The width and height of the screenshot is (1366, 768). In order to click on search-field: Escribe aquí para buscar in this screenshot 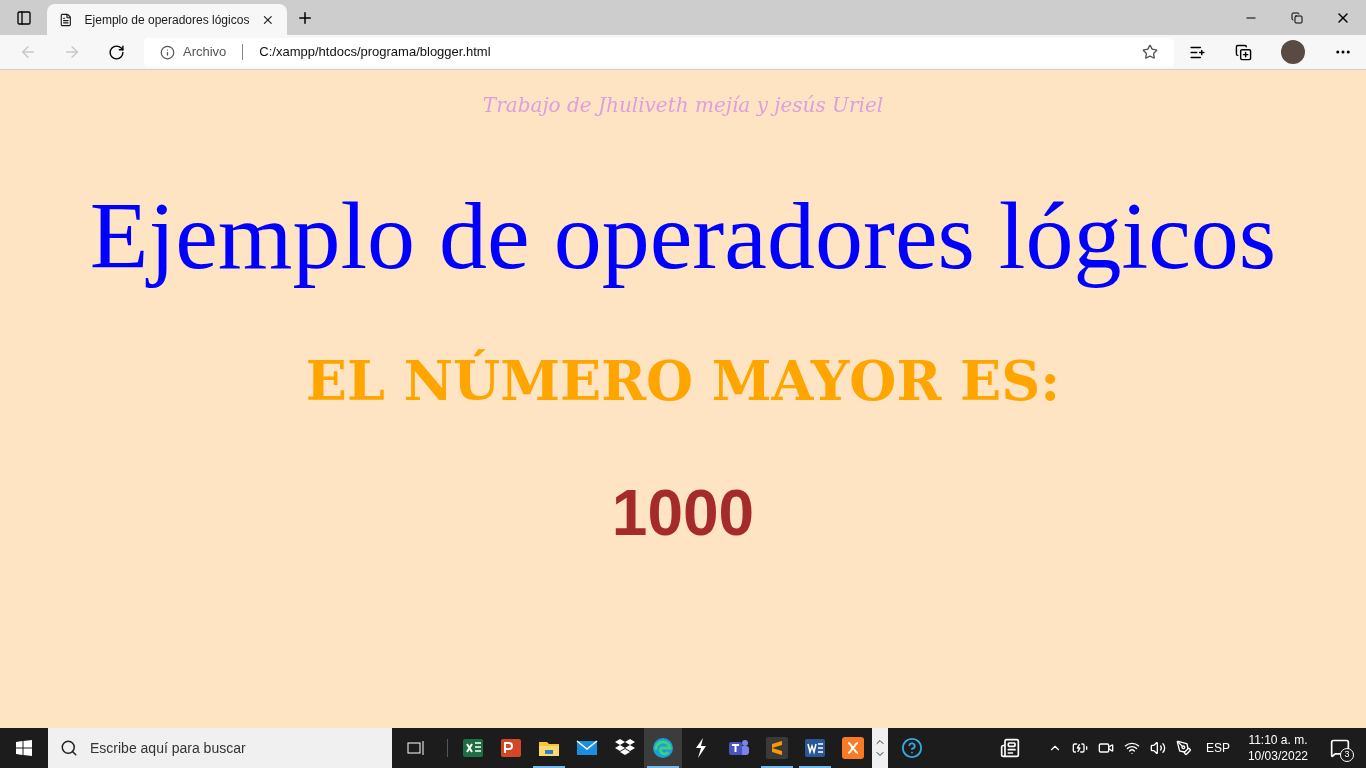, I will do `click(220, 748)`.